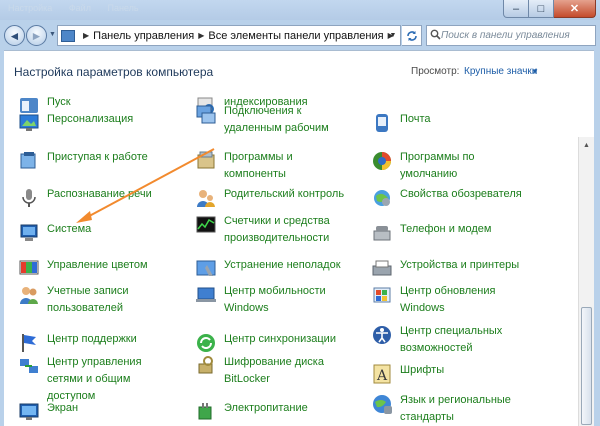 The width and height of the screenshot is (600, 426). I want to click on control-panel-item-label: Счетчики и средства производительности, so click(289, 230).